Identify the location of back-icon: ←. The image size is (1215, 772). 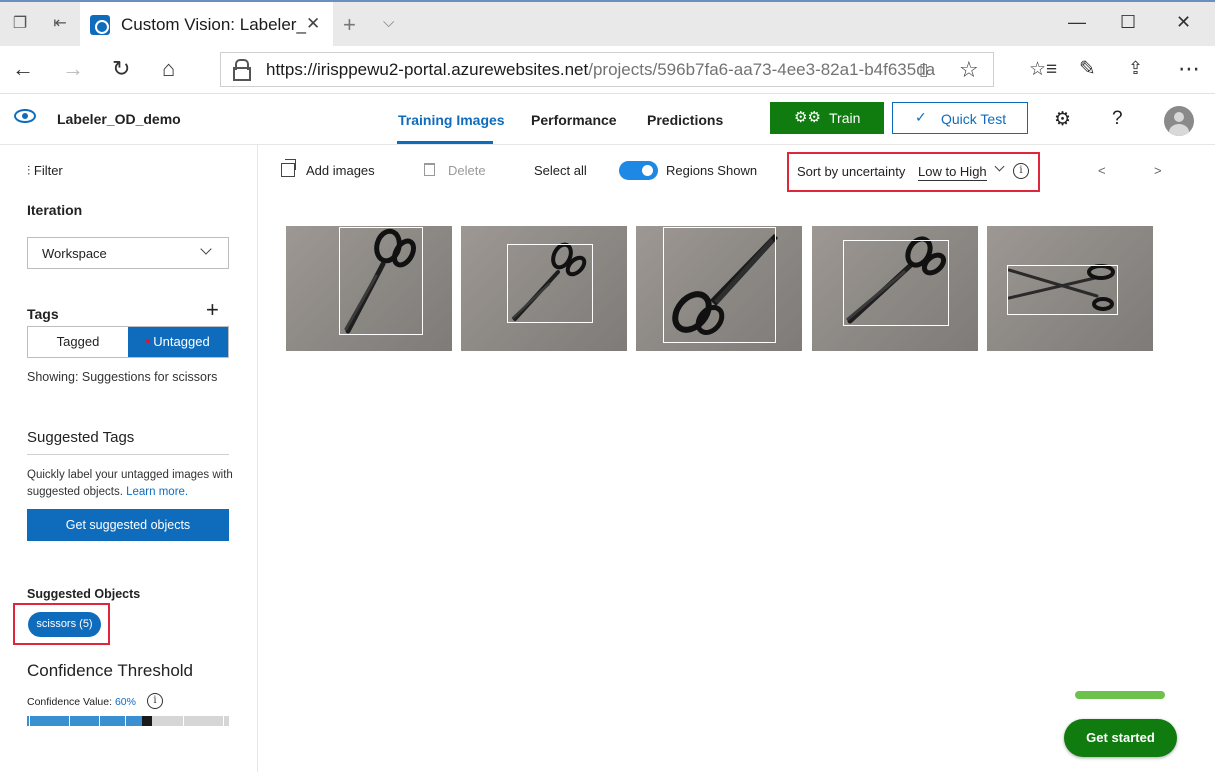
(23, 69).